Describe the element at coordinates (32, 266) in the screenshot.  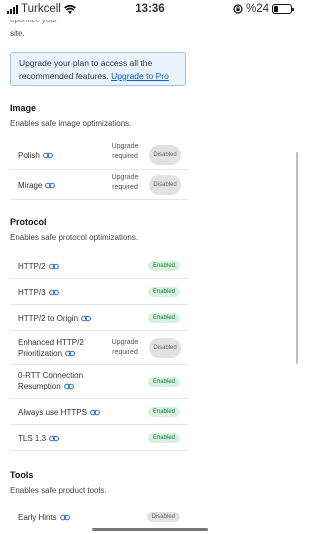
I see `setting-name: HTTP/2` at that location.